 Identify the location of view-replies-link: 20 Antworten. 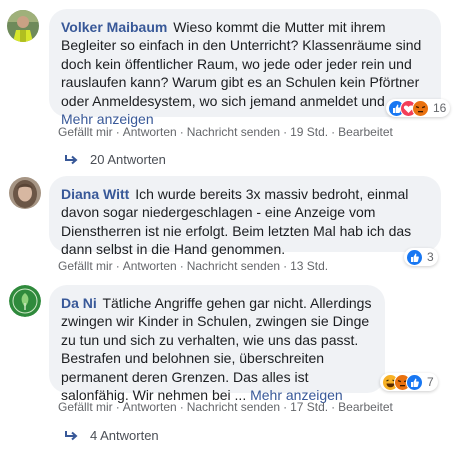
(115, 159).